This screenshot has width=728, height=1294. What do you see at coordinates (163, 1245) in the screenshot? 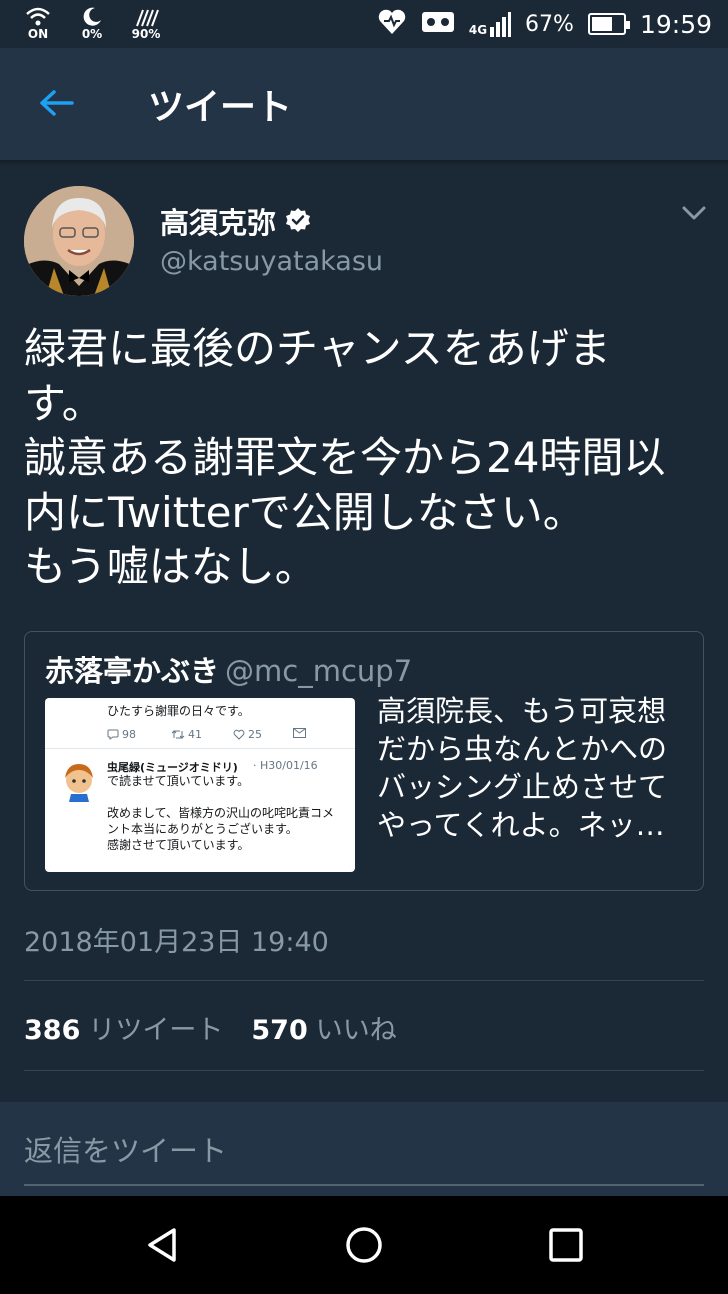
I see `nav-back-icon` at bounding box center [163, 1245].